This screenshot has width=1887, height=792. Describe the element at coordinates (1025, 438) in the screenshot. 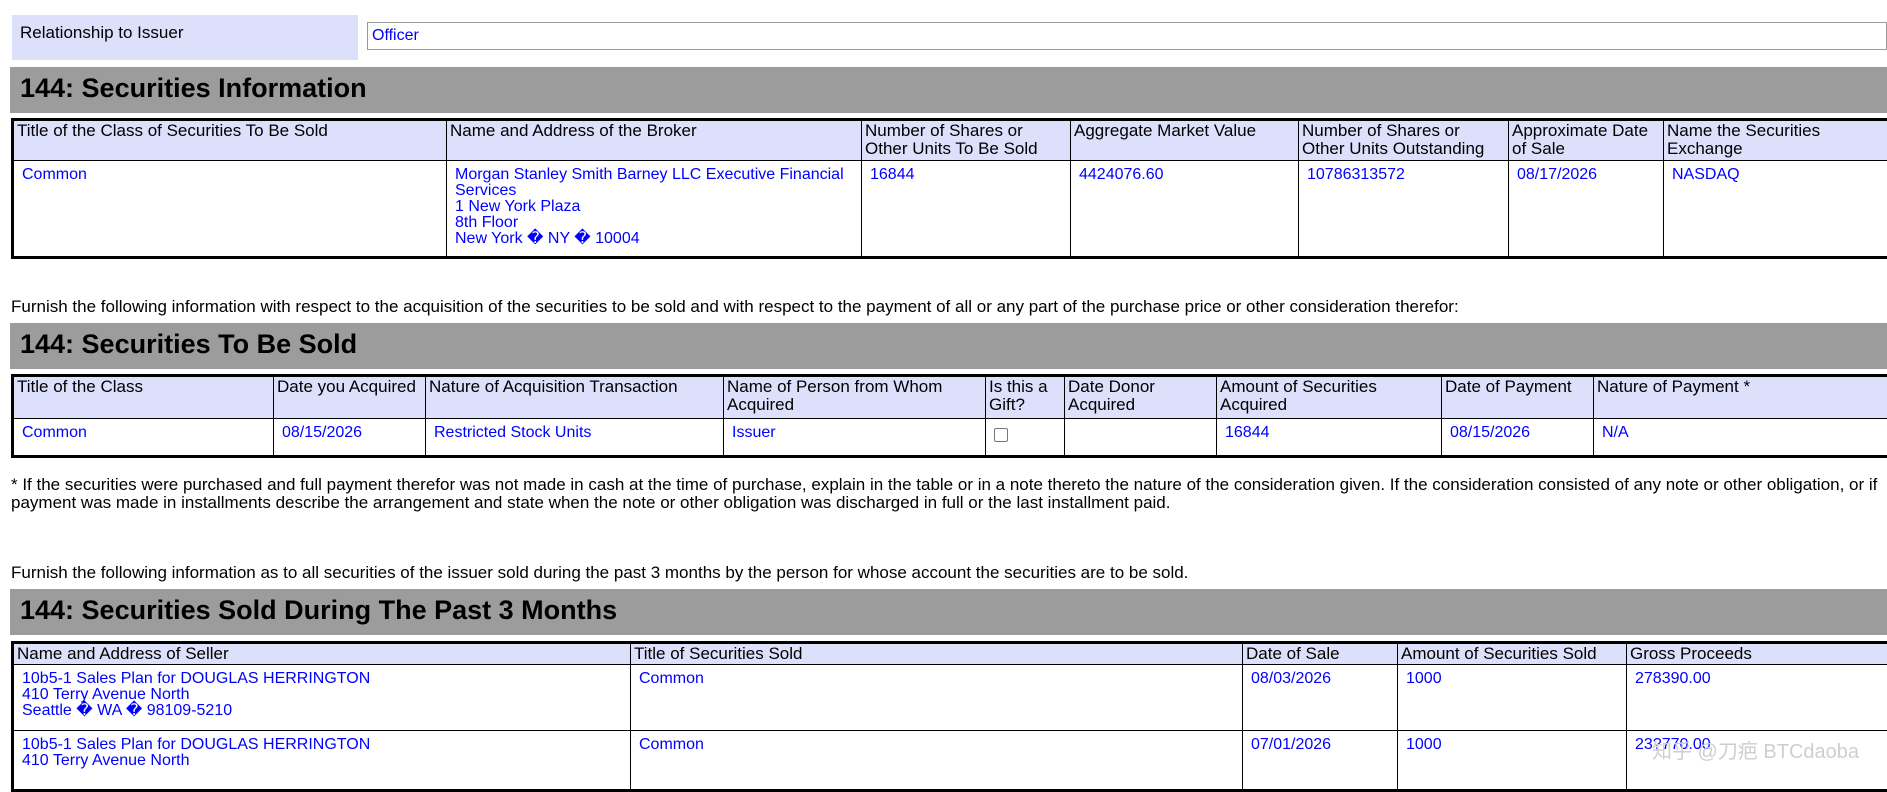

I see `cell-gift` at that location.